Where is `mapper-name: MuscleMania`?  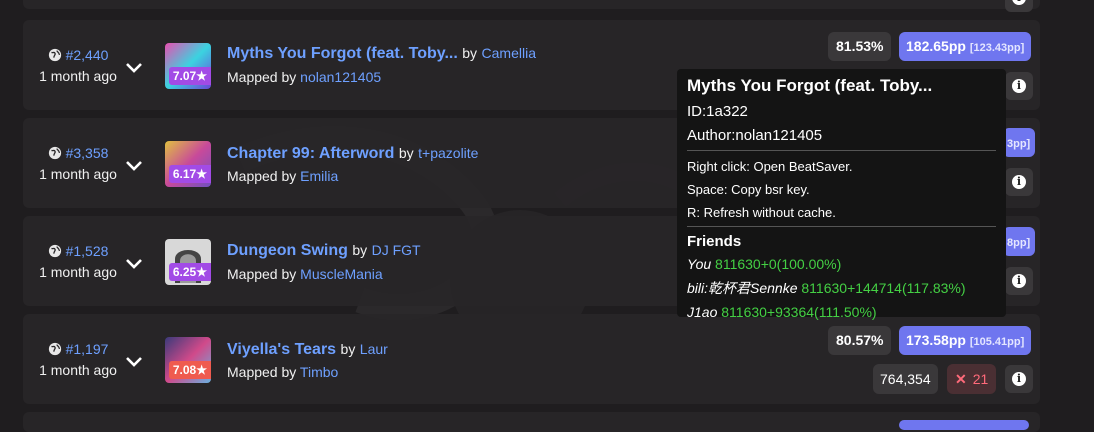
mapper-name: MuscleMania is located at coordinates (341, 274).